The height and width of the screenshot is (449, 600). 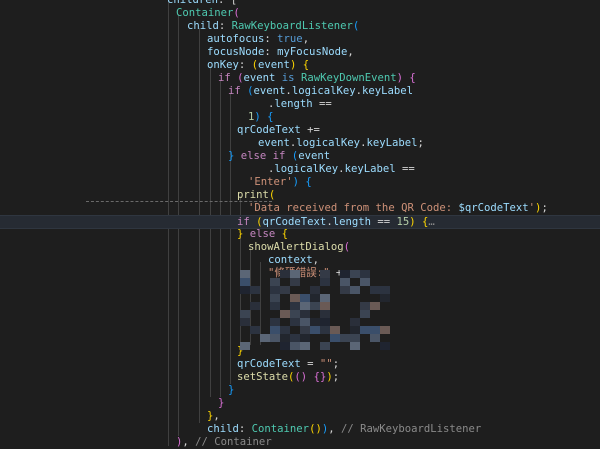 What do you see at coordinates (279, 156) in the screenshot?
I see `code-line-text: } else if (event` at bounding box center [279, 156].